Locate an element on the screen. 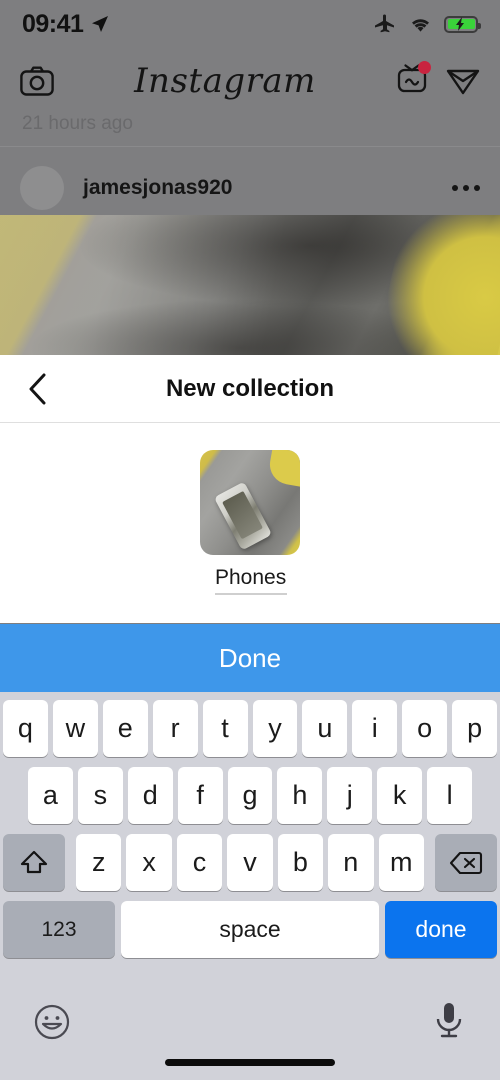 This screenshot has height=1080, width=500. key-f: f is located at coordinates (200, 795).